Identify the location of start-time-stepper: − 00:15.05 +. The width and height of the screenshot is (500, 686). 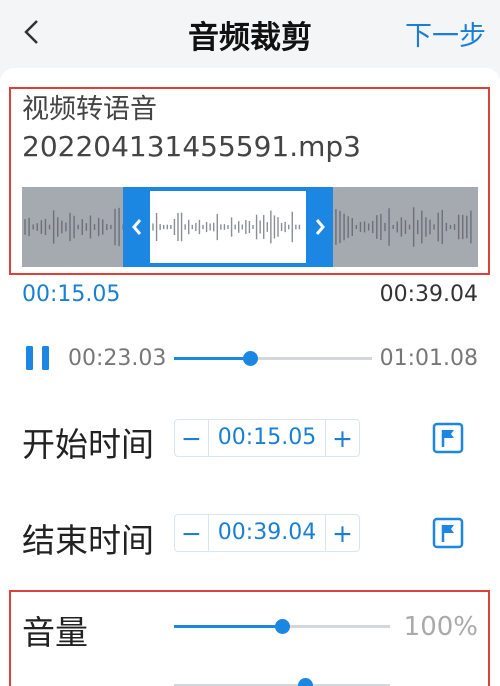
(267, 438).